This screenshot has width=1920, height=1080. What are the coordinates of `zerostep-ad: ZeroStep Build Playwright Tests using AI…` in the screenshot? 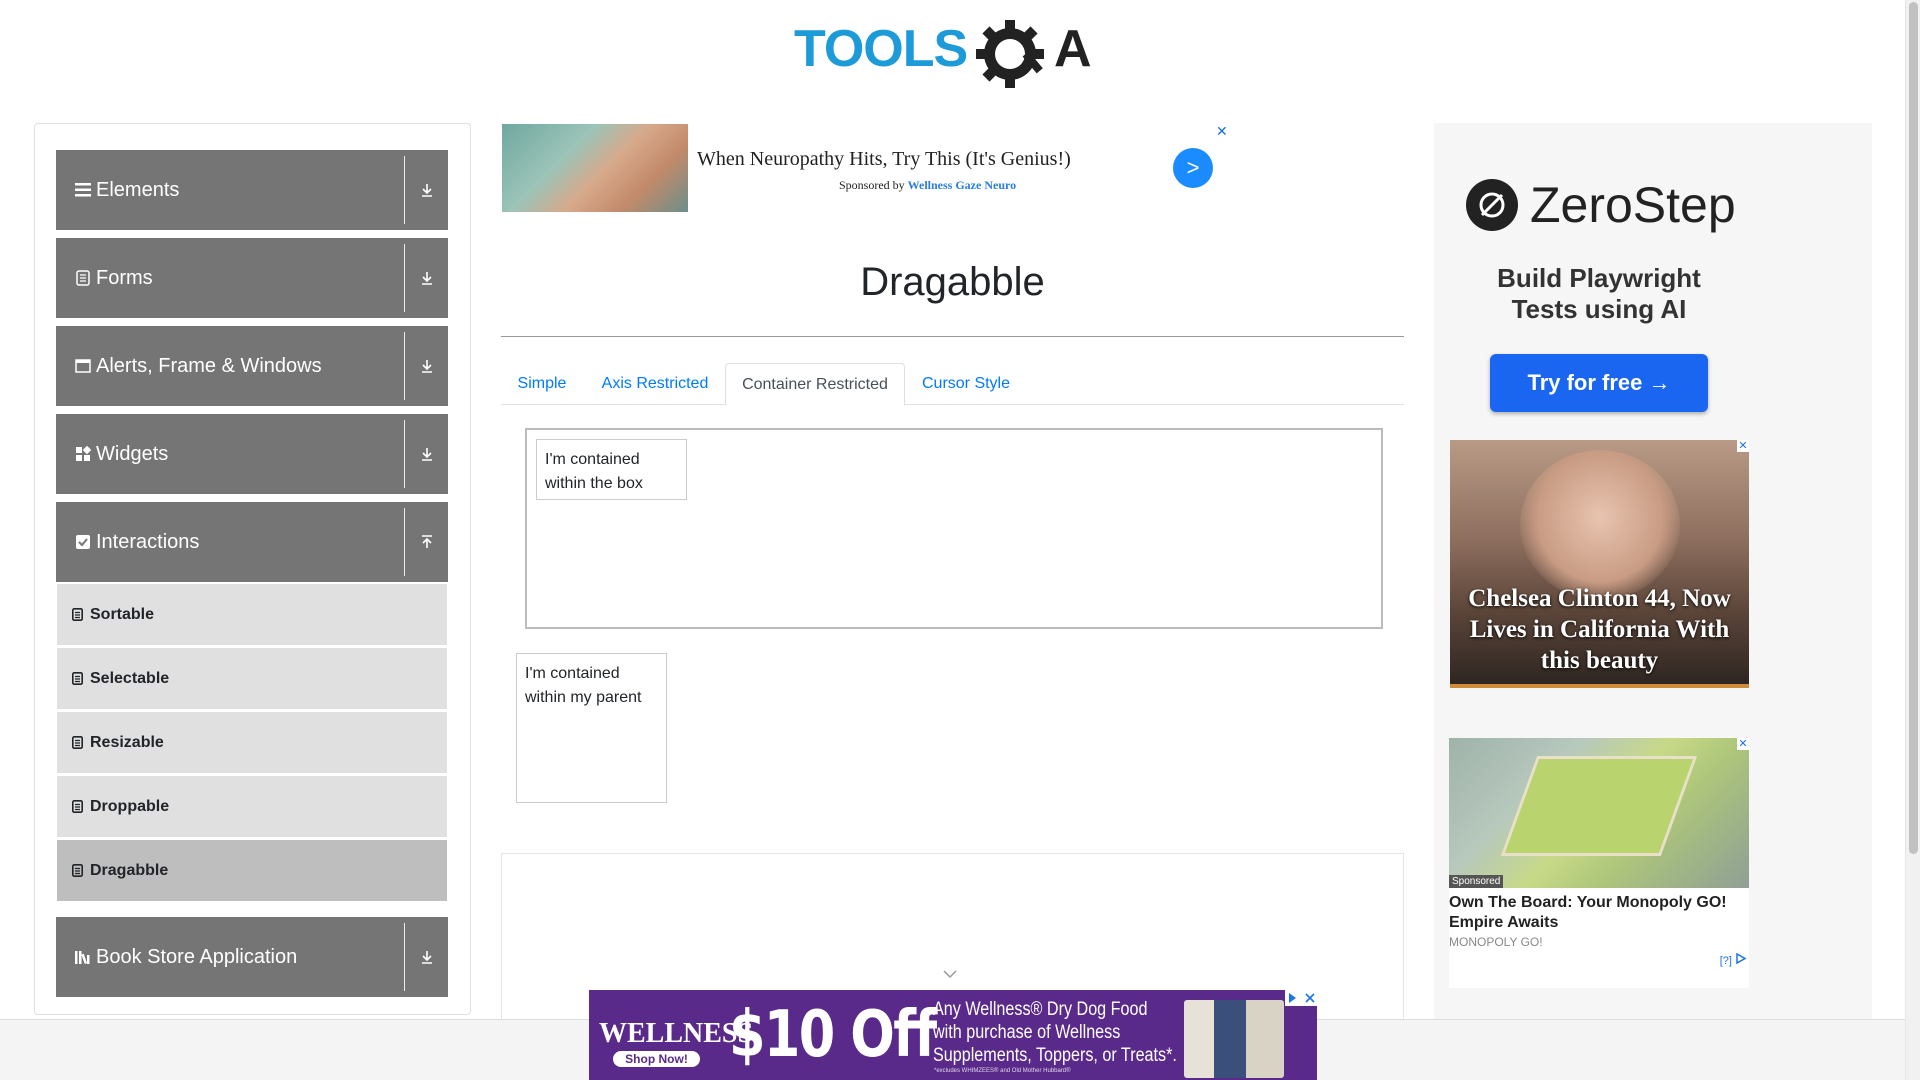 It's located at (1599, 283).